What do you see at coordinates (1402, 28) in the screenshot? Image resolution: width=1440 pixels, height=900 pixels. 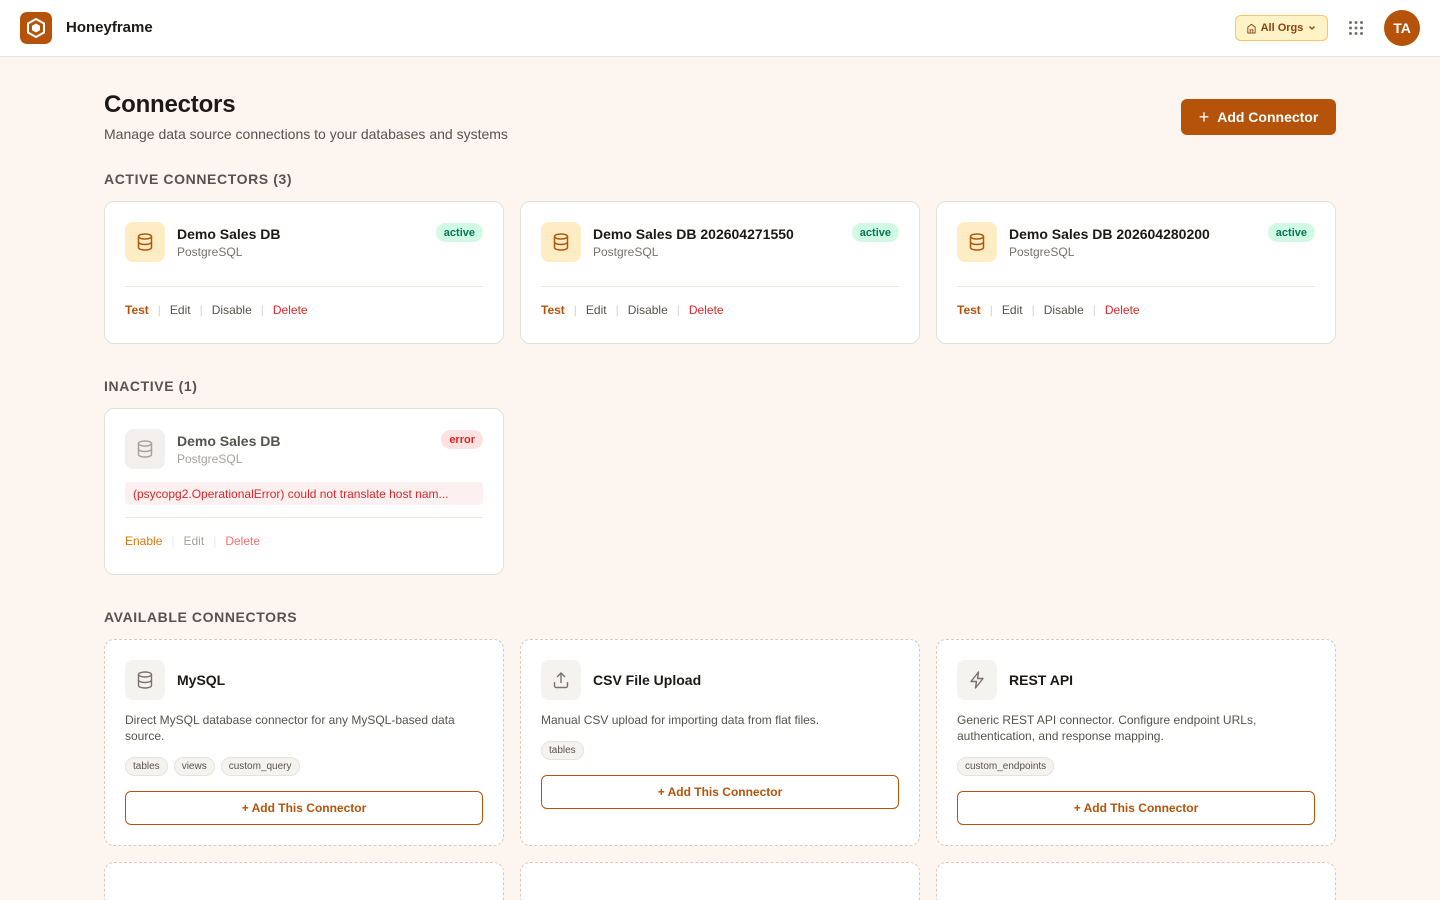 I see `user-avatar: TA` at bounding box center [1402, 28].